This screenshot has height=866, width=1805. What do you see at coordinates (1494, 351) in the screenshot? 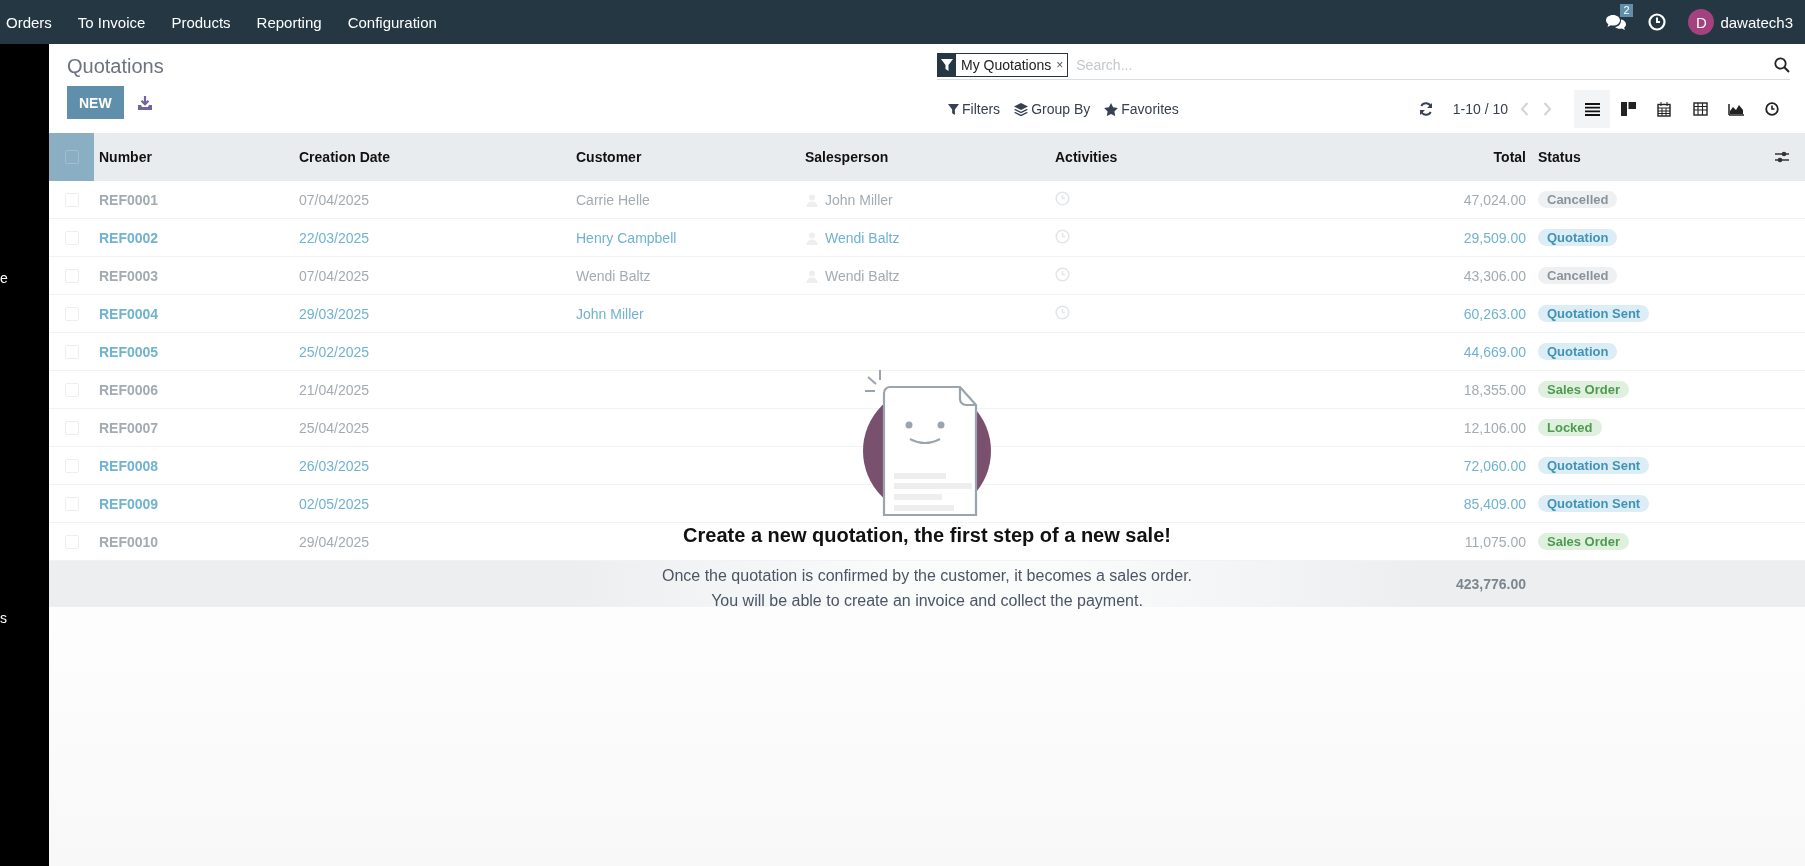
I see `table-cell-text: 44,669.00` at bounding box center [1494, 351].